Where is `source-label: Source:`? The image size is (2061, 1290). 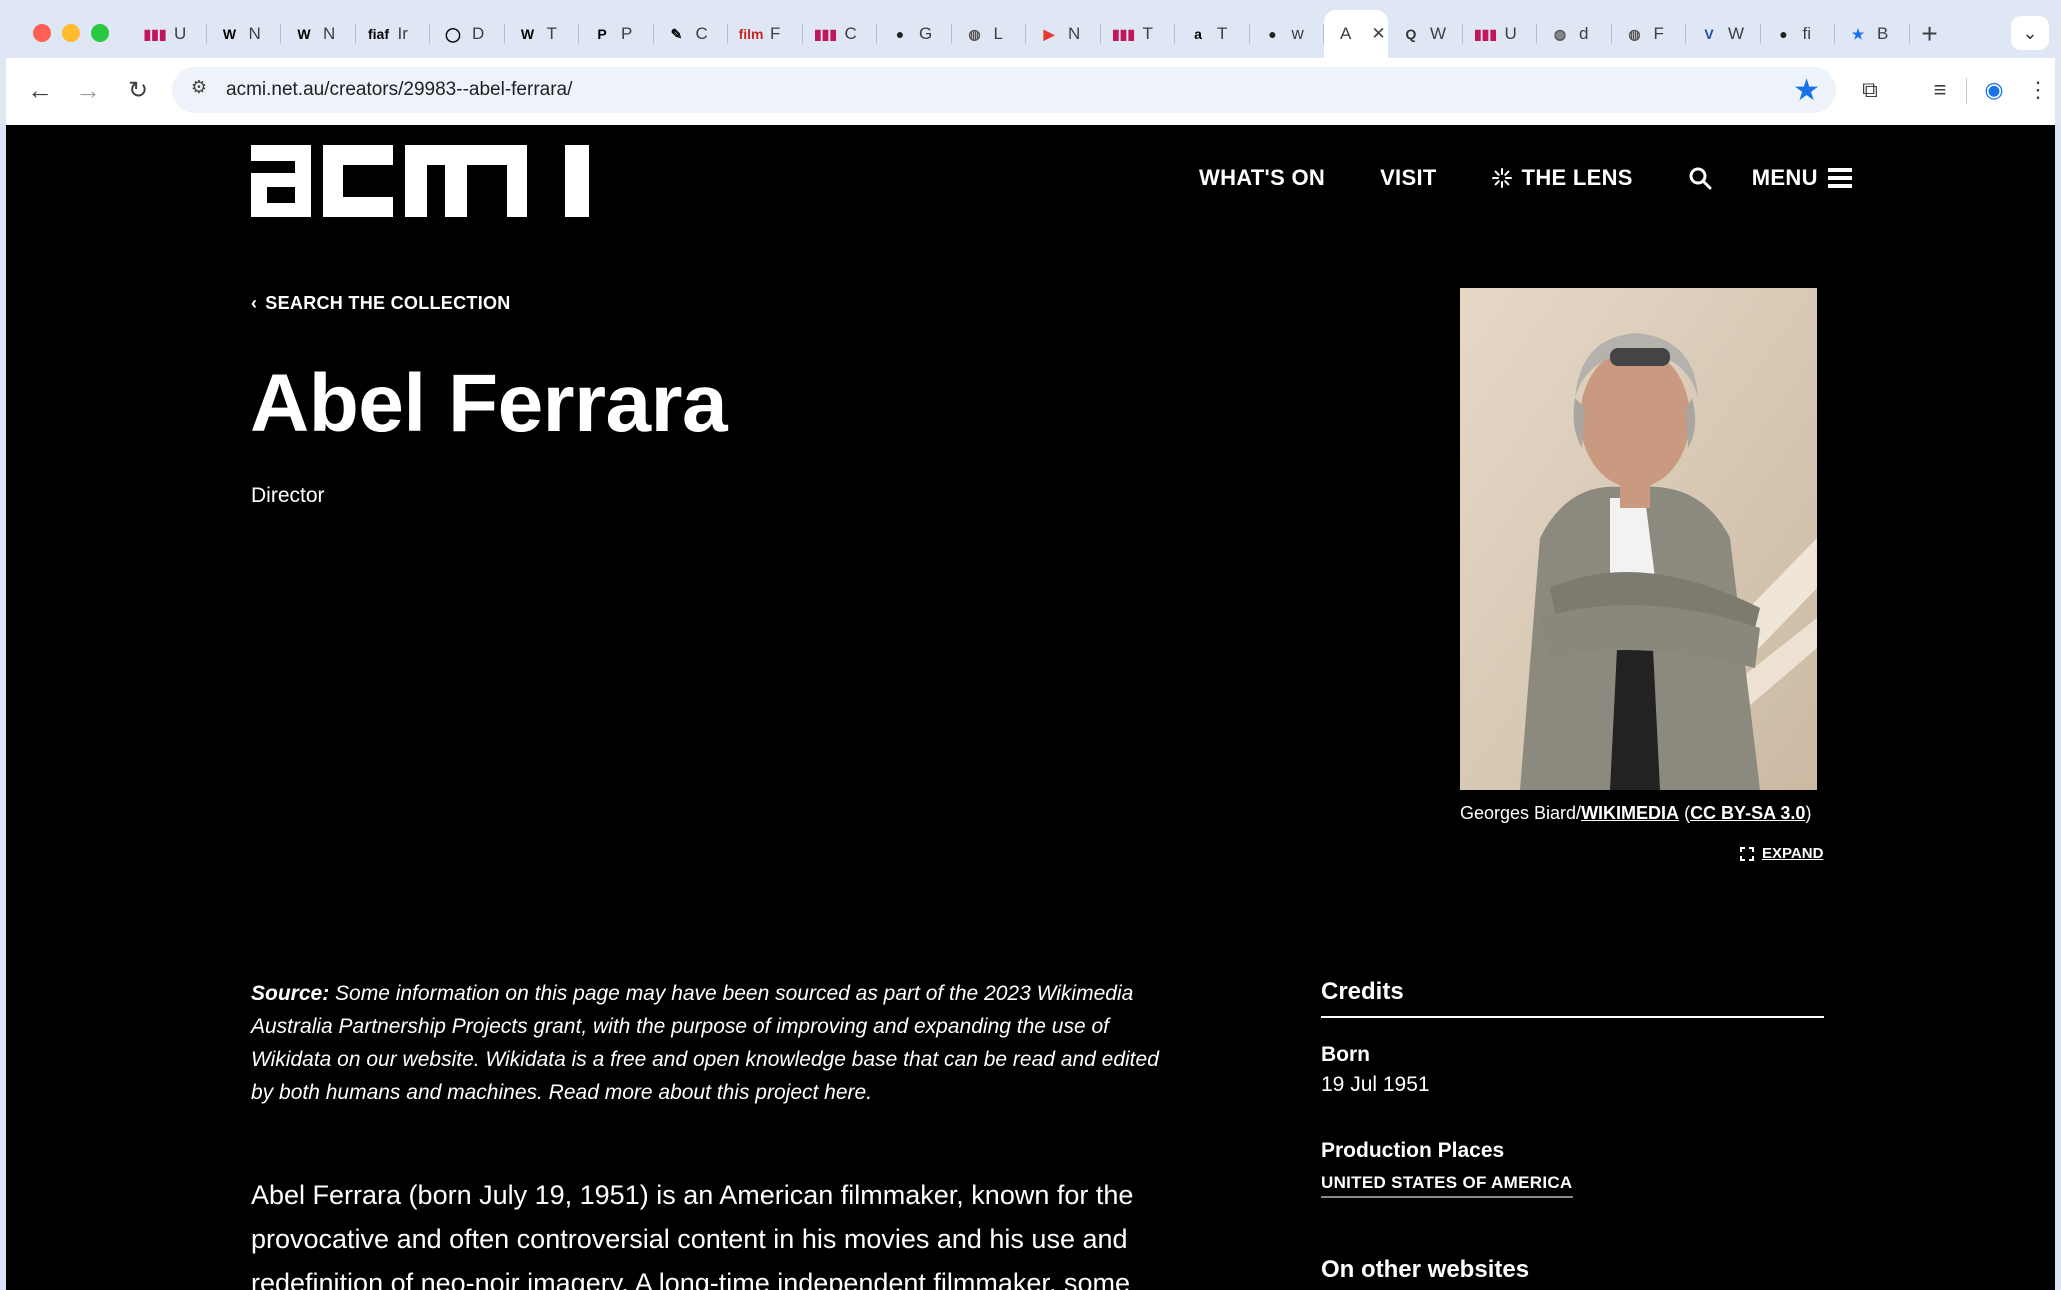 source-label: Source: is located at coordinates (290, 993).